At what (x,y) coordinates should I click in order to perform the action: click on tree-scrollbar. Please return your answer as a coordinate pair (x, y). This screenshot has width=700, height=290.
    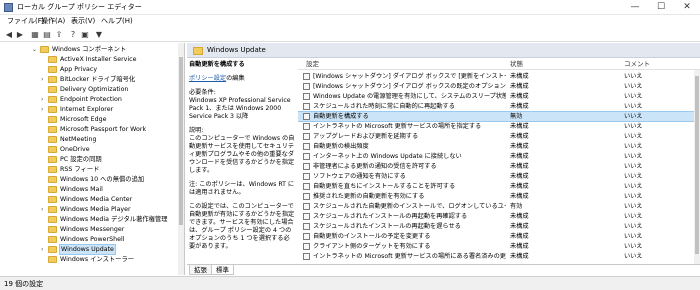
    Looking at the image, I should click on (181, 159).